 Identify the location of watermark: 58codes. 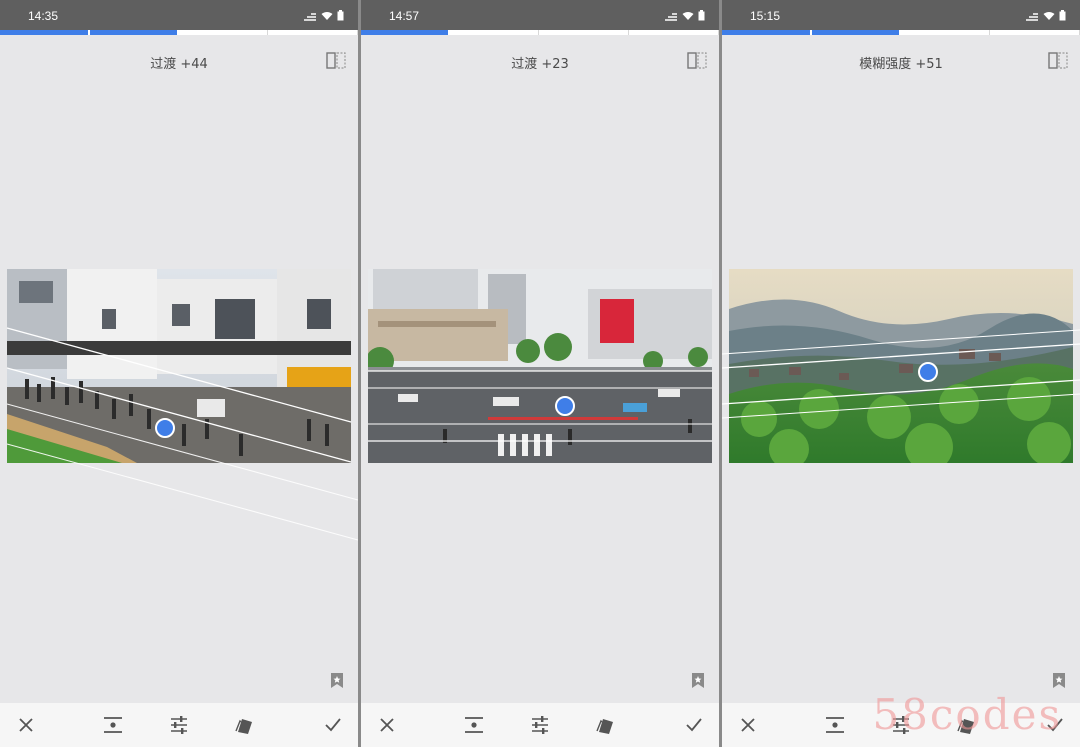
(967, 714).